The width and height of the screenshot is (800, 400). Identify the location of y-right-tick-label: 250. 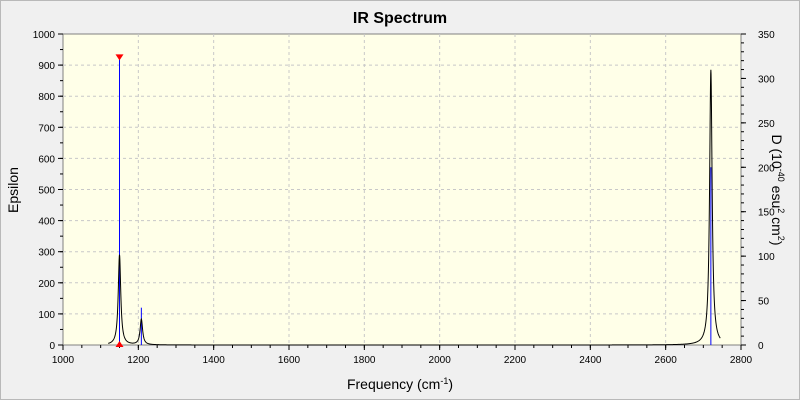
(766, 124).